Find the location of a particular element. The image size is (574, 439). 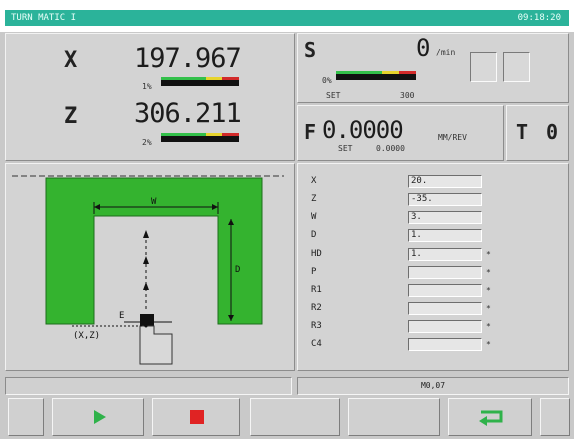

param-c4-field is located at coordinates (445, 344).